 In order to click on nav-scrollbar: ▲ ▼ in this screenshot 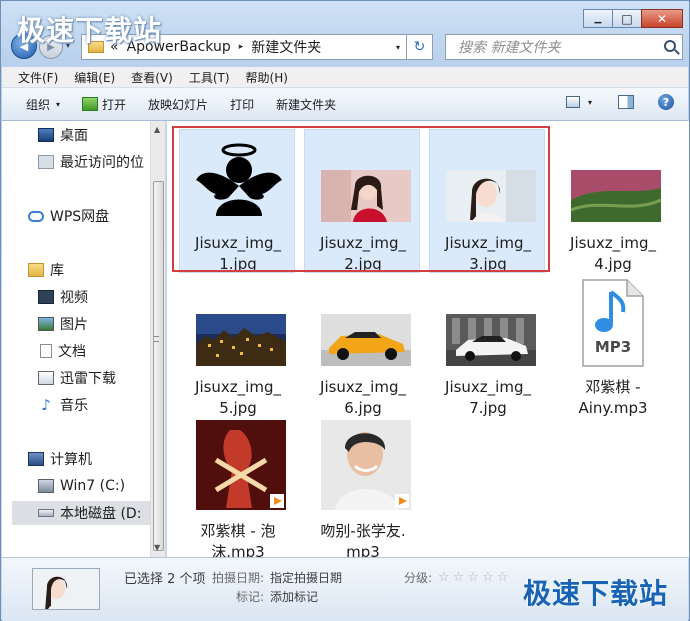, I will do `click(157, 339)`.